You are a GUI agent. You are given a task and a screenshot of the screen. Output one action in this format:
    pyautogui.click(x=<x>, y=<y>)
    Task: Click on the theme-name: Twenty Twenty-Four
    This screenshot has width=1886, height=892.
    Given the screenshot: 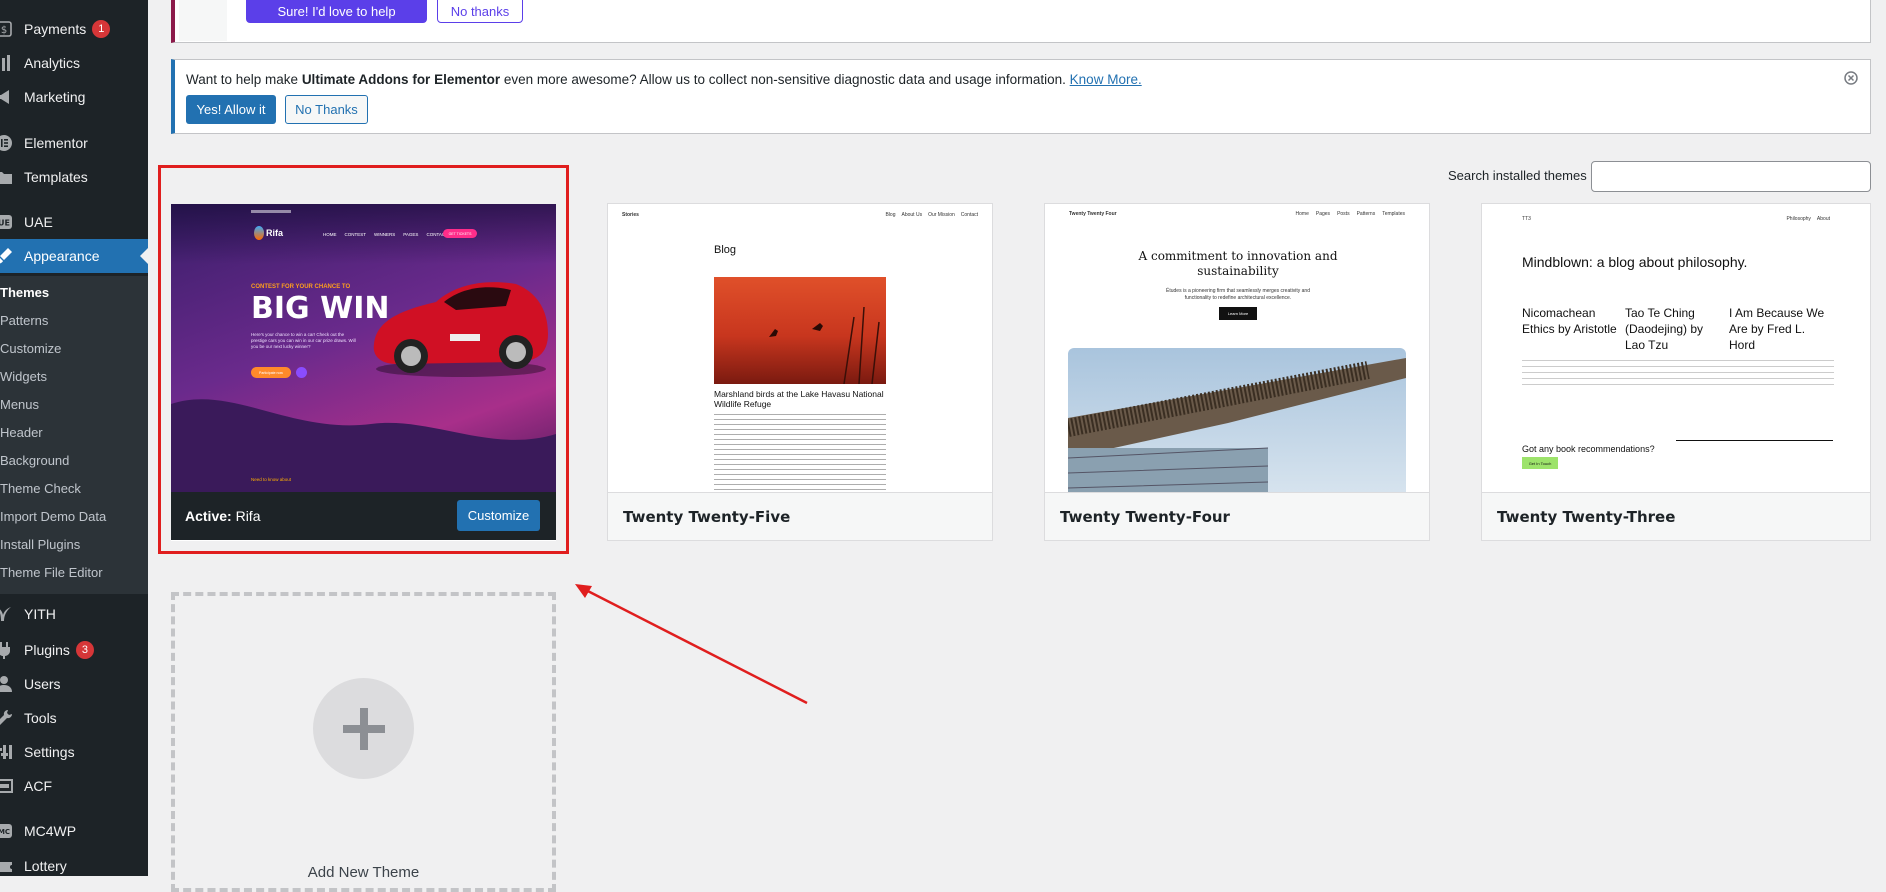 What is the action you would take?
    pyautogui.click(x=1237, y=516)
    